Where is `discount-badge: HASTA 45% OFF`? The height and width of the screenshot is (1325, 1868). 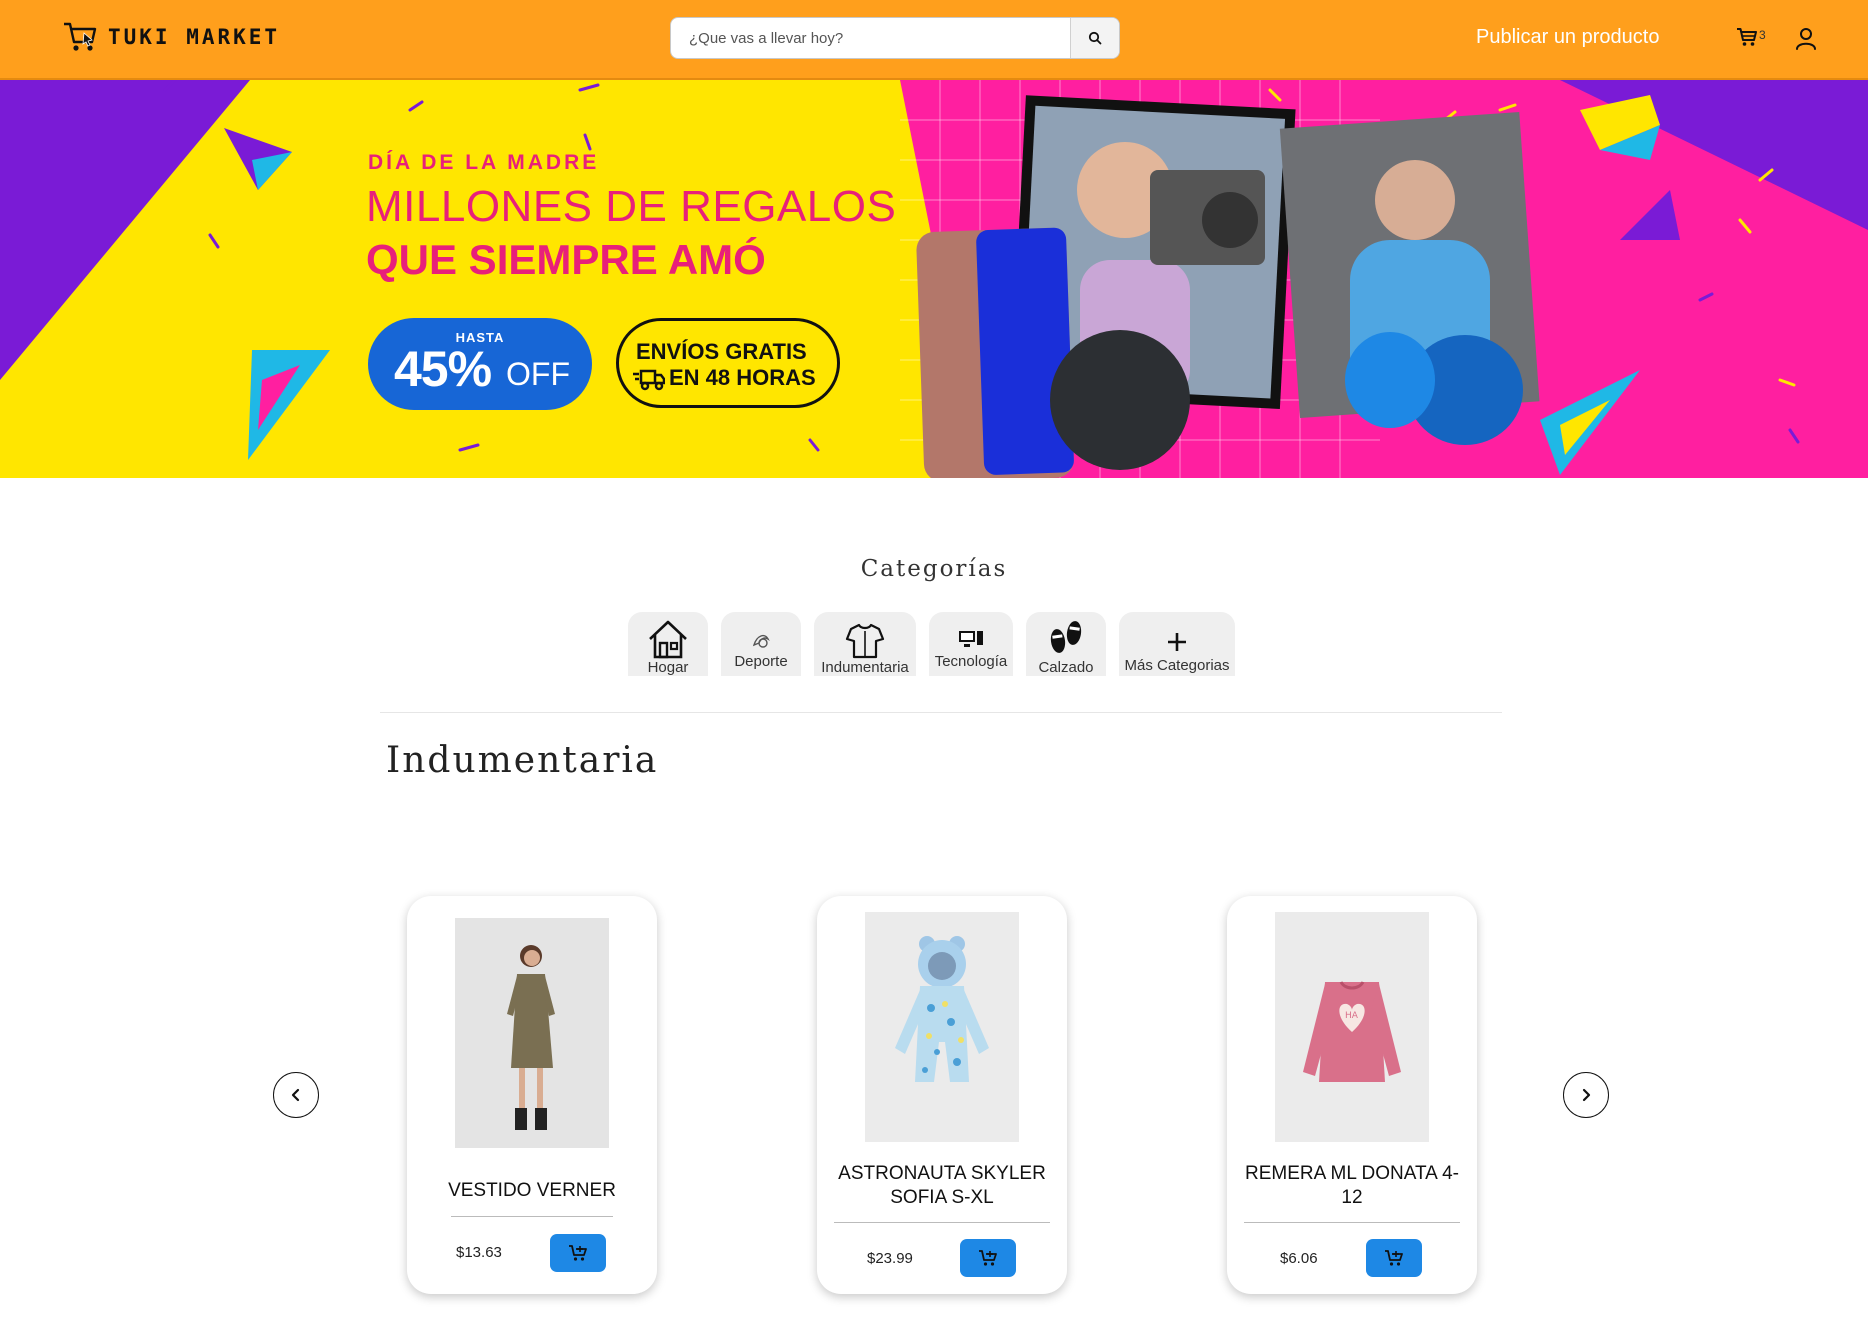 discount-badge: HASTA 45% OFF is located at coordinates (480, 364).